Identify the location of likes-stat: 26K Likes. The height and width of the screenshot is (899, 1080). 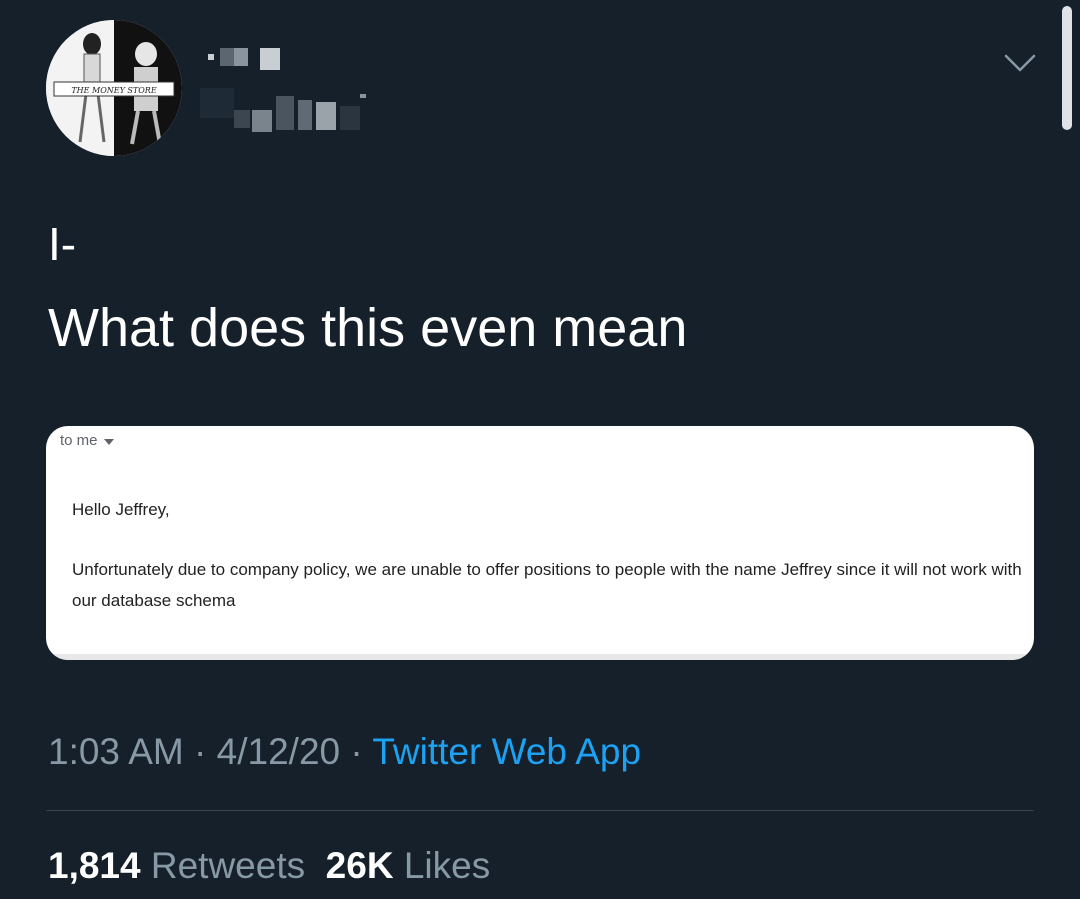
(408, 865).